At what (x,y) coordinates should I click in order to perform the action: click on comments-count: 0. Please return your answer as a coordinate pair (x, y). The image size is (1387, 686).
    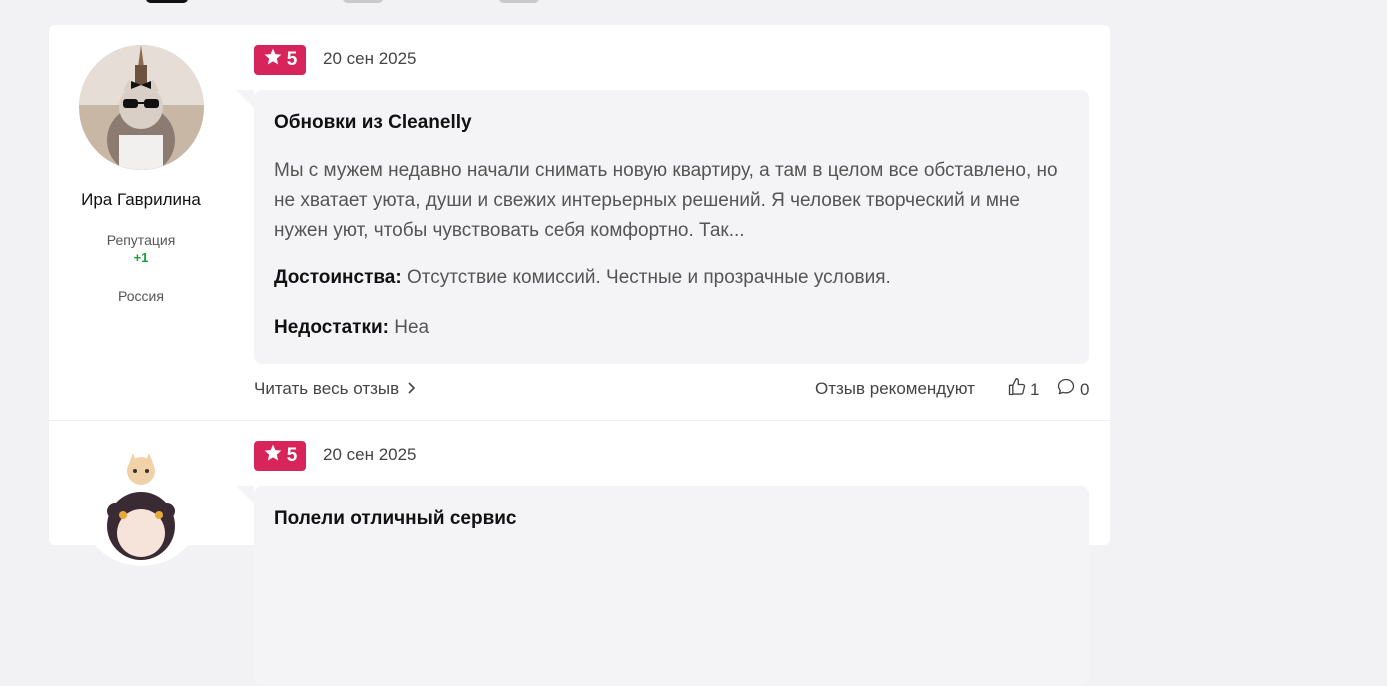
    Looking at the image, I should click on (1085, 389).